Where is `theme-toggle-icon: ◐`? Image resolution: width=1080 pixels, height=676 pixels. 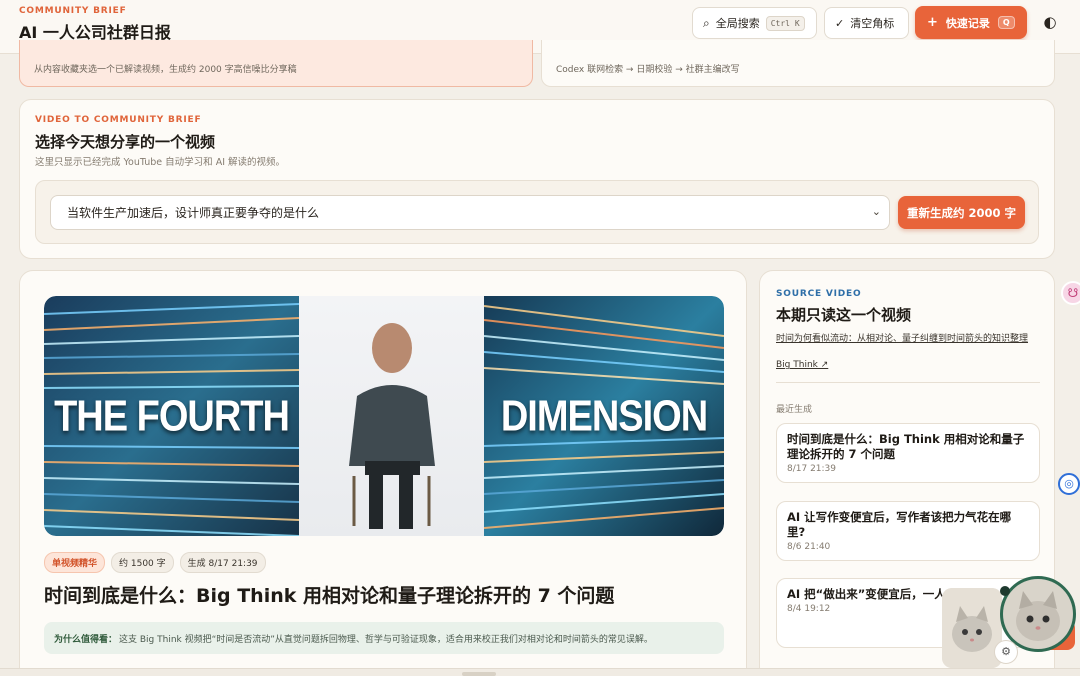
theme-toggle-icon: ◐ is located at coordinates (1050, 22).